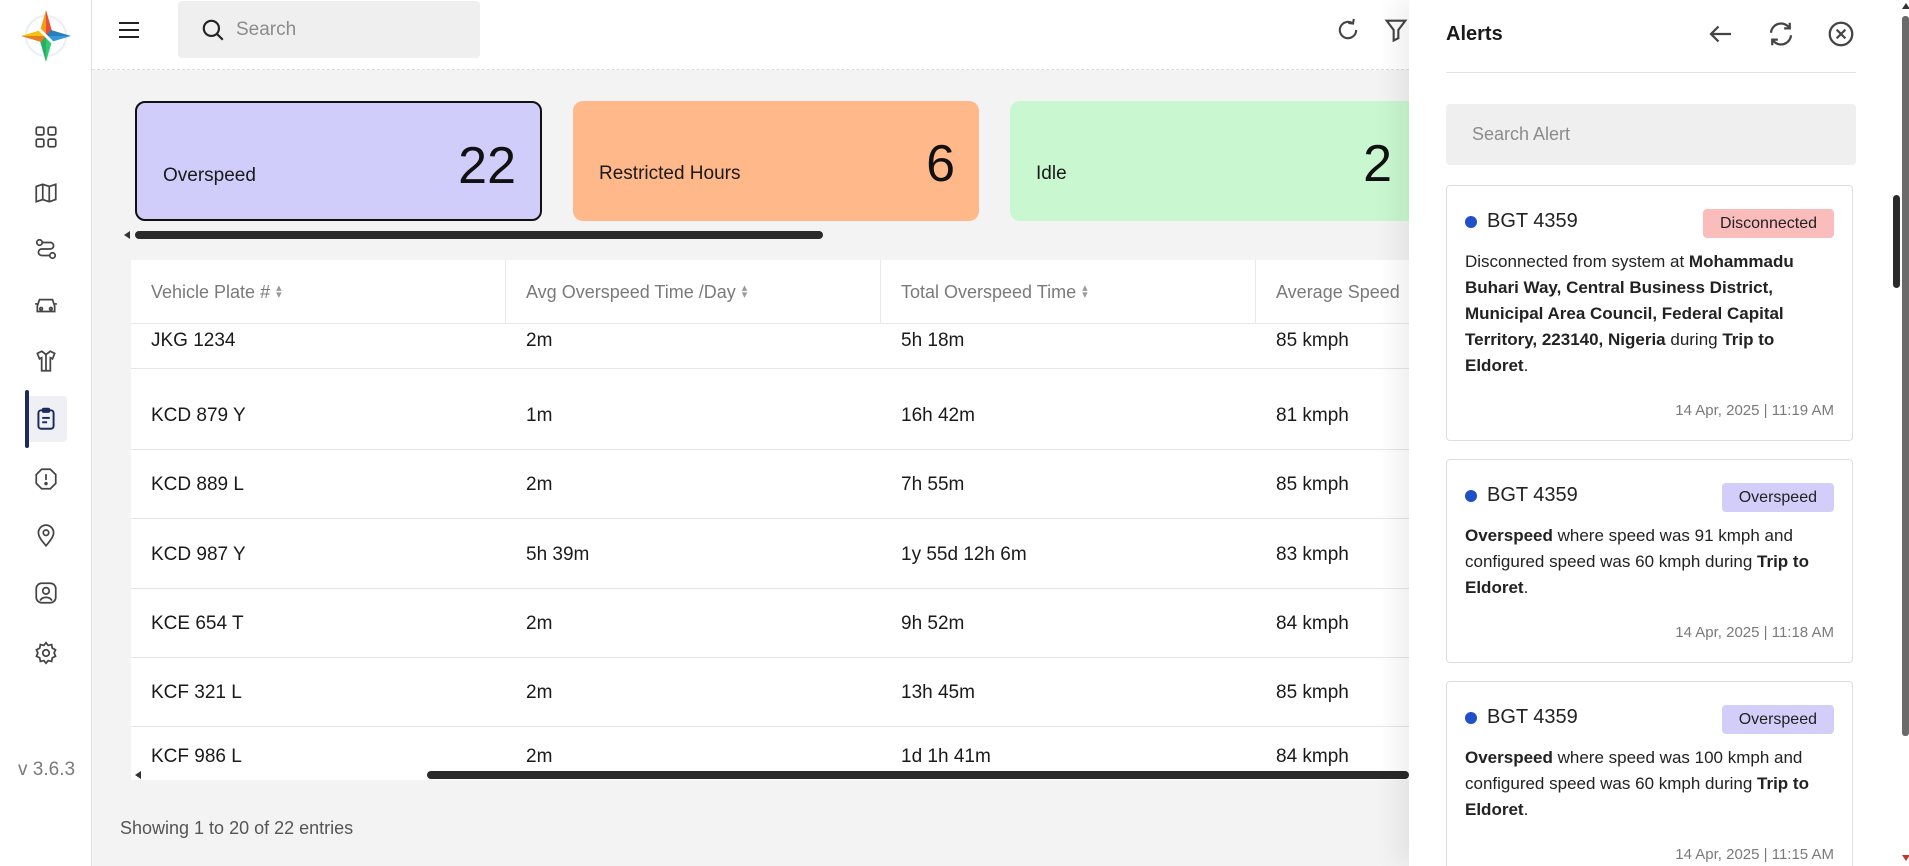 This screenshot has height=866, width=1909. What do you see at coordinates (1651, 134) in the screenshot?
I see `alert-search-input` at bounding box center [1651, 134].